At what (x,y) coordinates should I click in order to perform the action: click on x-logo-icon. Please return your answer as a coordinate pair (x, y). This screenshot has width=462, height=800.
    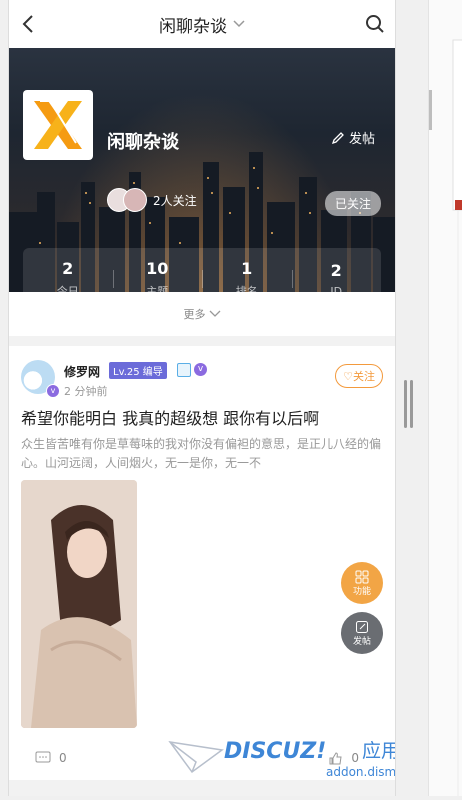
    Looking at the image, I should click on (58, 124).